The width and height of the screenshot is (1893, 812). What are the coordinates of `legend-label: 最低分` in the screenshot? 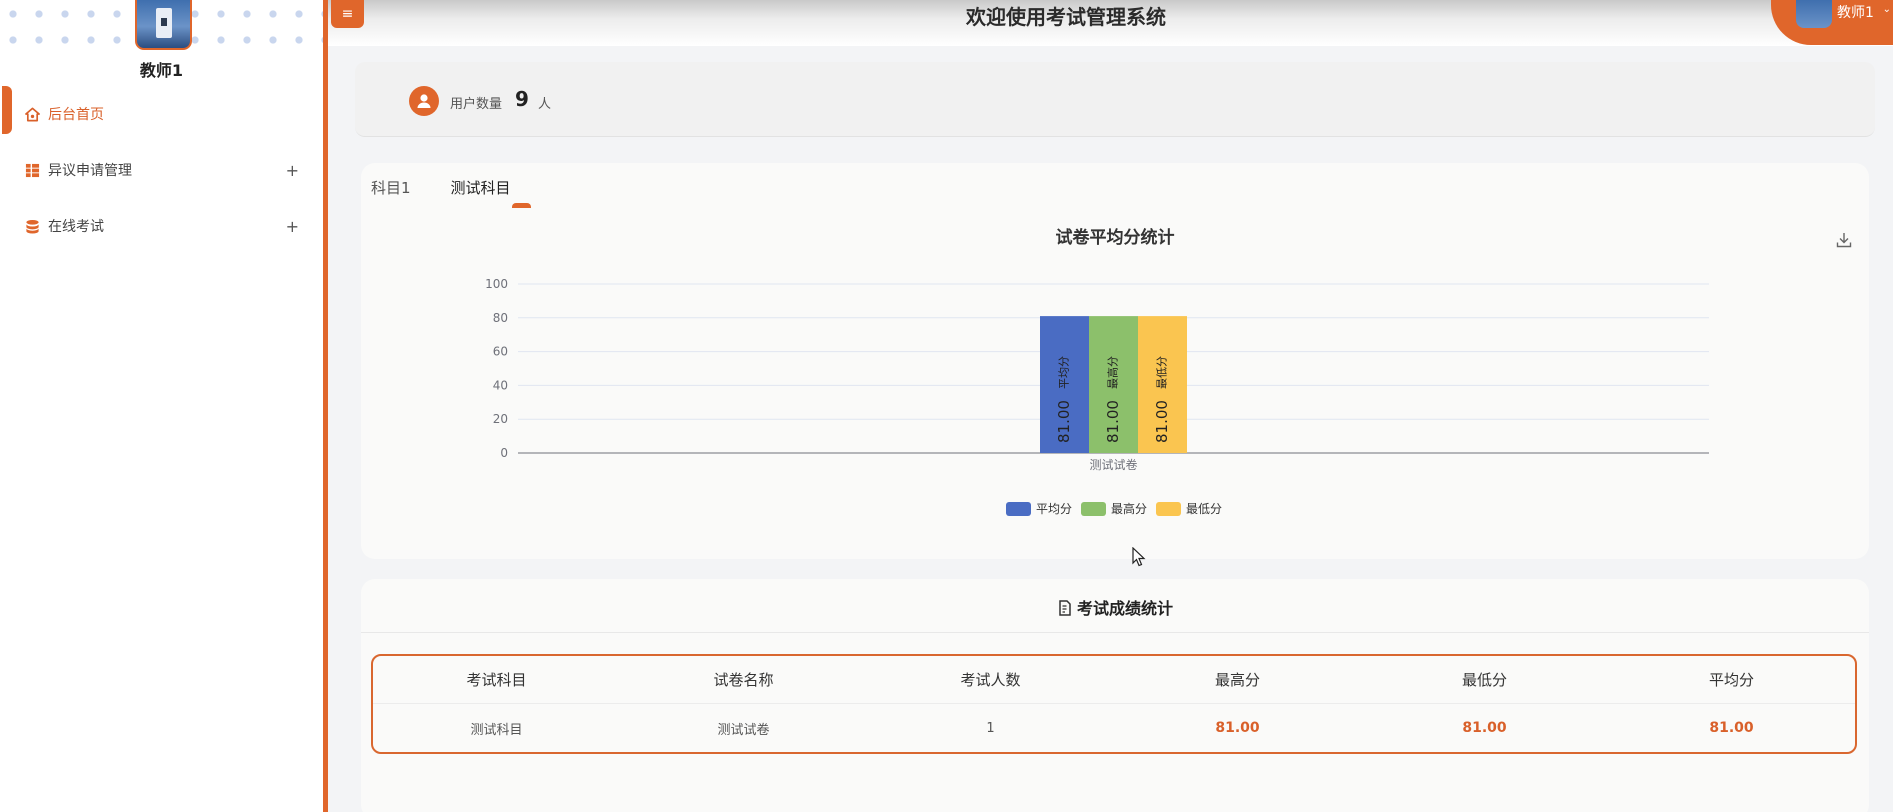 It's located at (1204, 509).